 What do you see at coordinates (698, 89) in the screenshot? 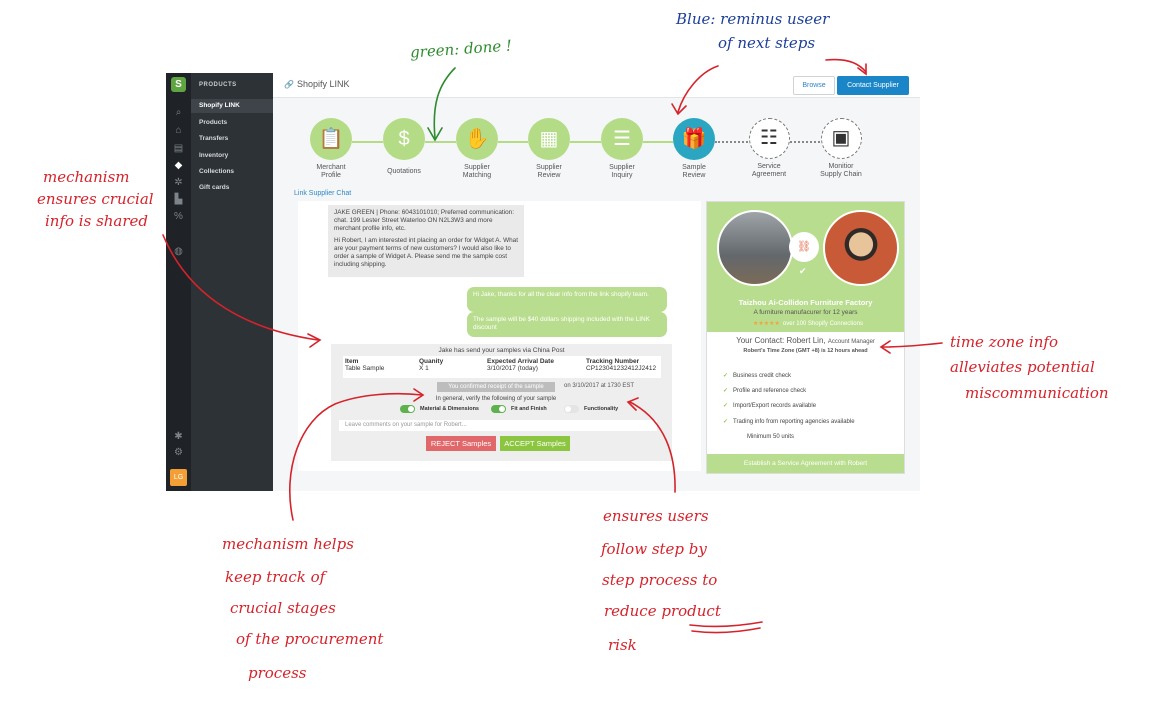
I see `blue-note-arrow` at bounding box center [698, 89].